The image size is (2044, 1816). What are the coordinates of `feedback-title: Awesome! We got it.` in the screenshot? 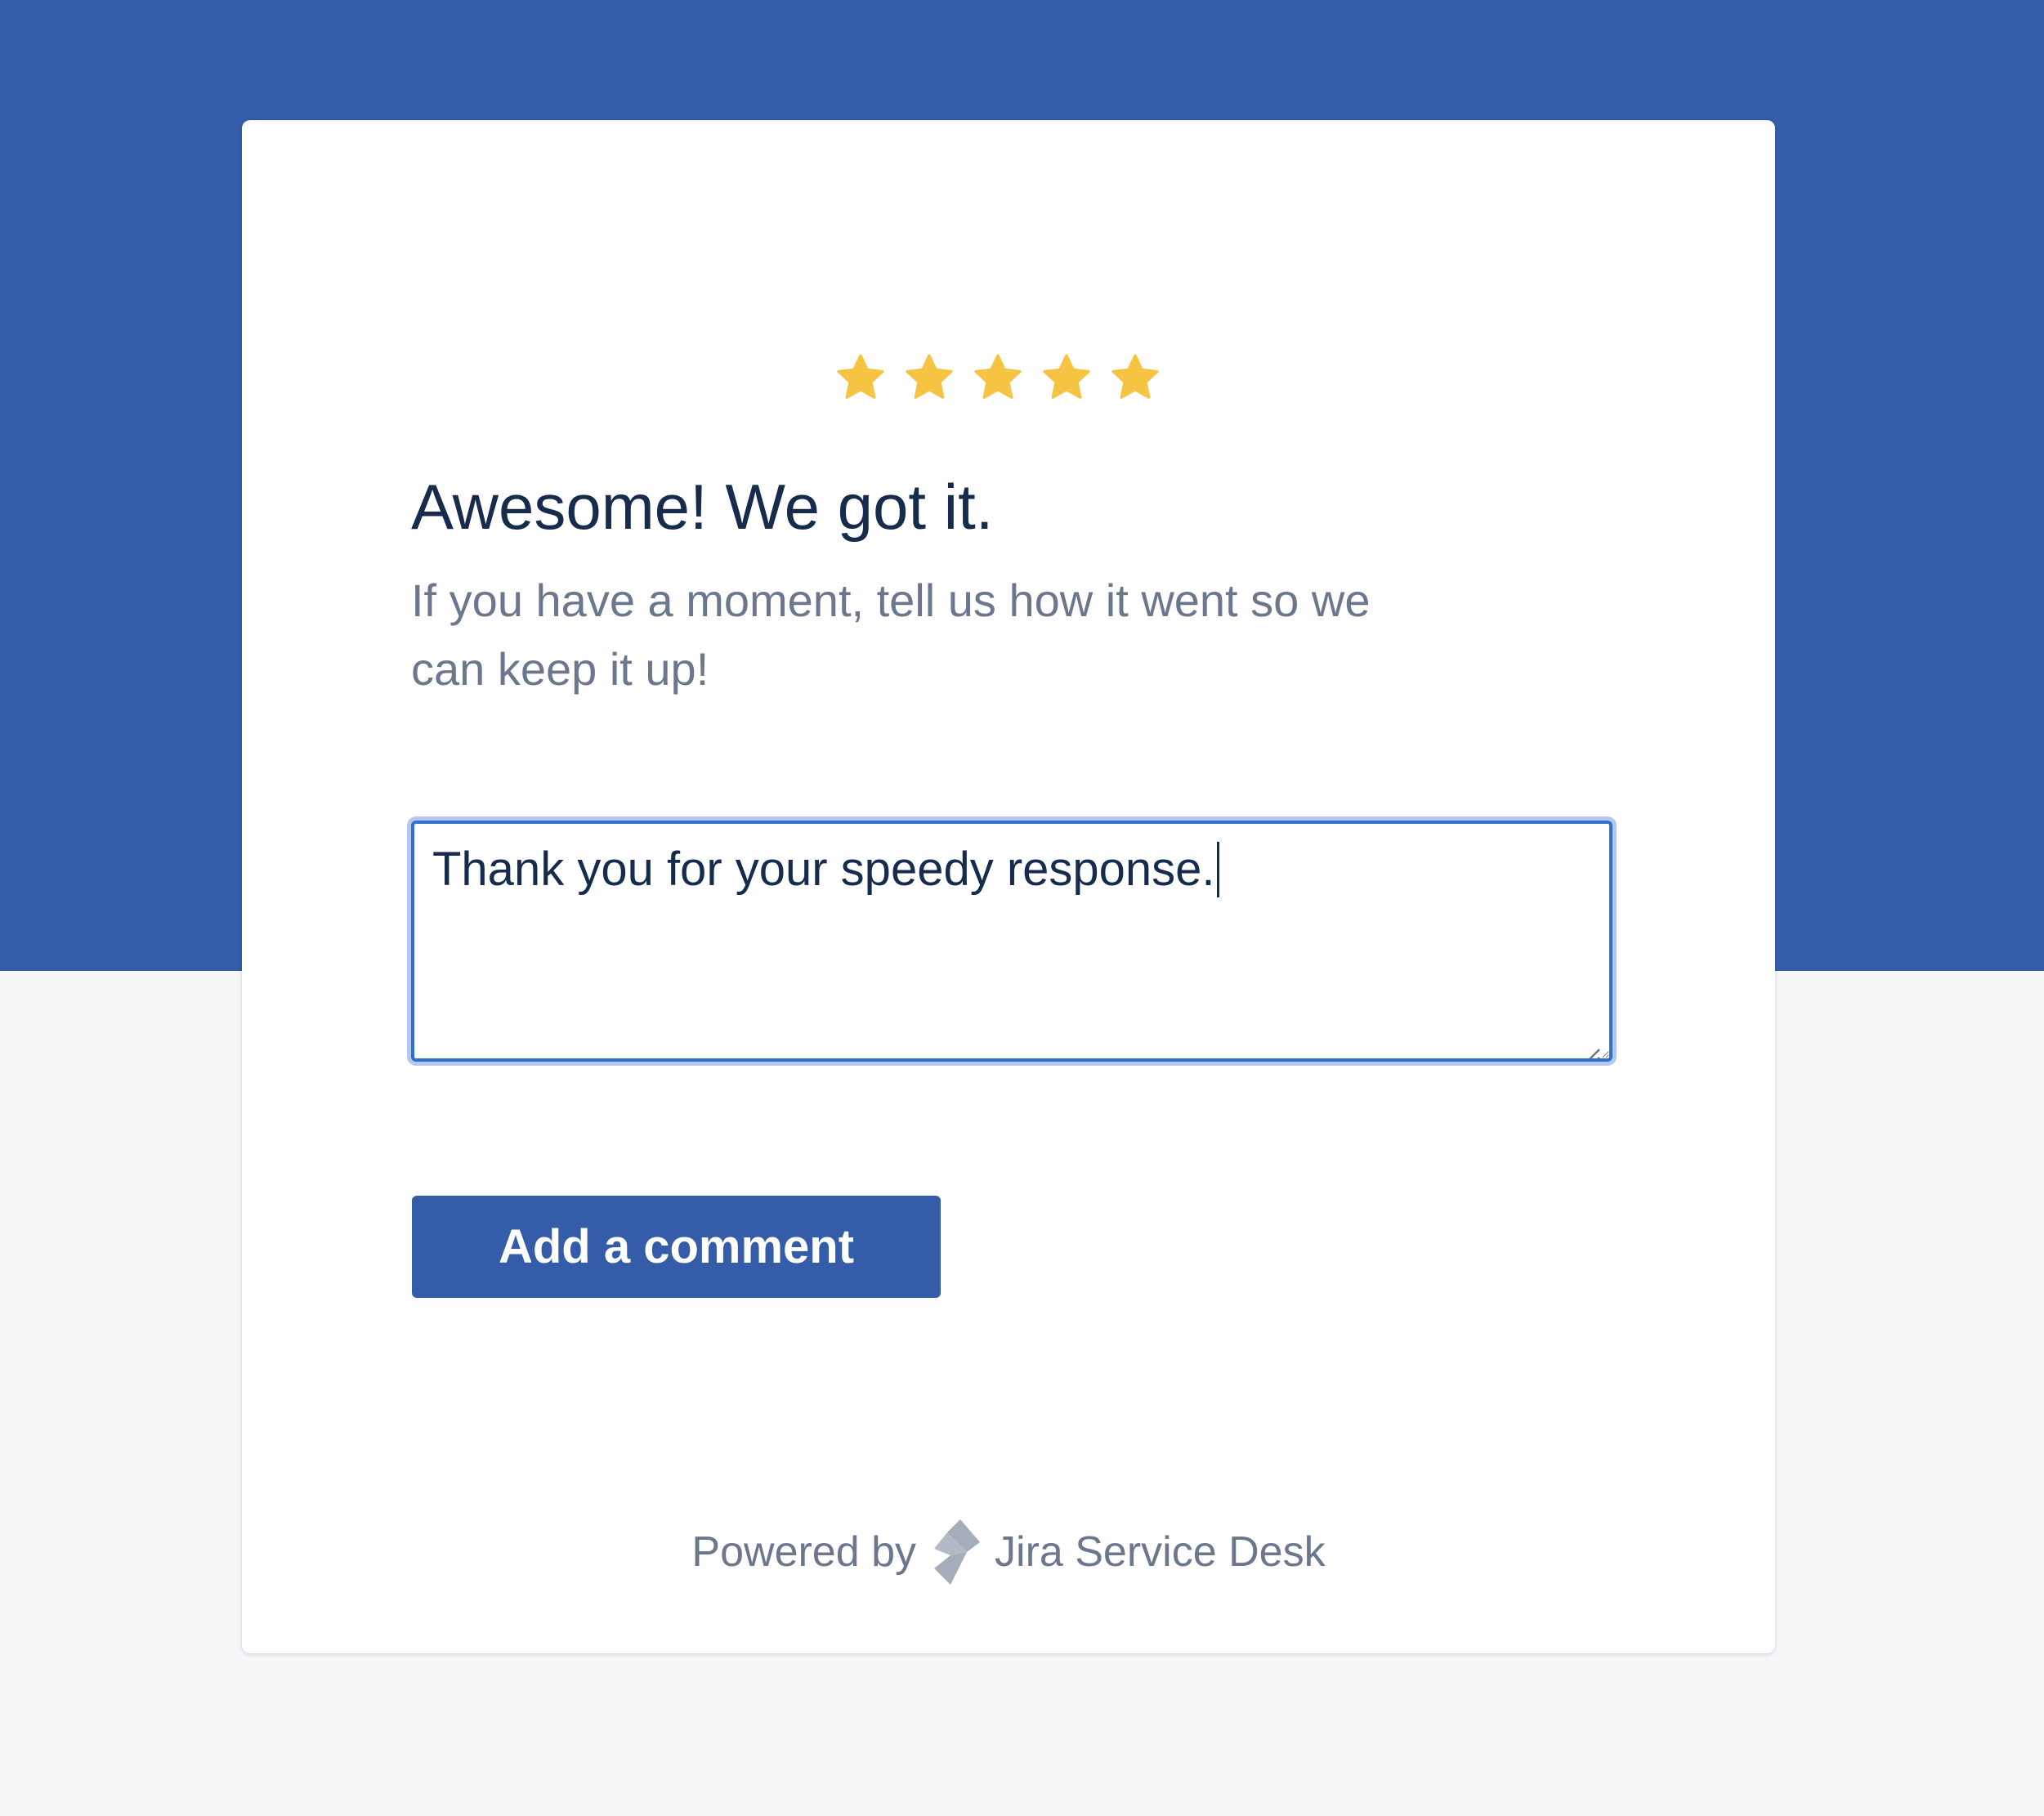 It's located at (702, 507).